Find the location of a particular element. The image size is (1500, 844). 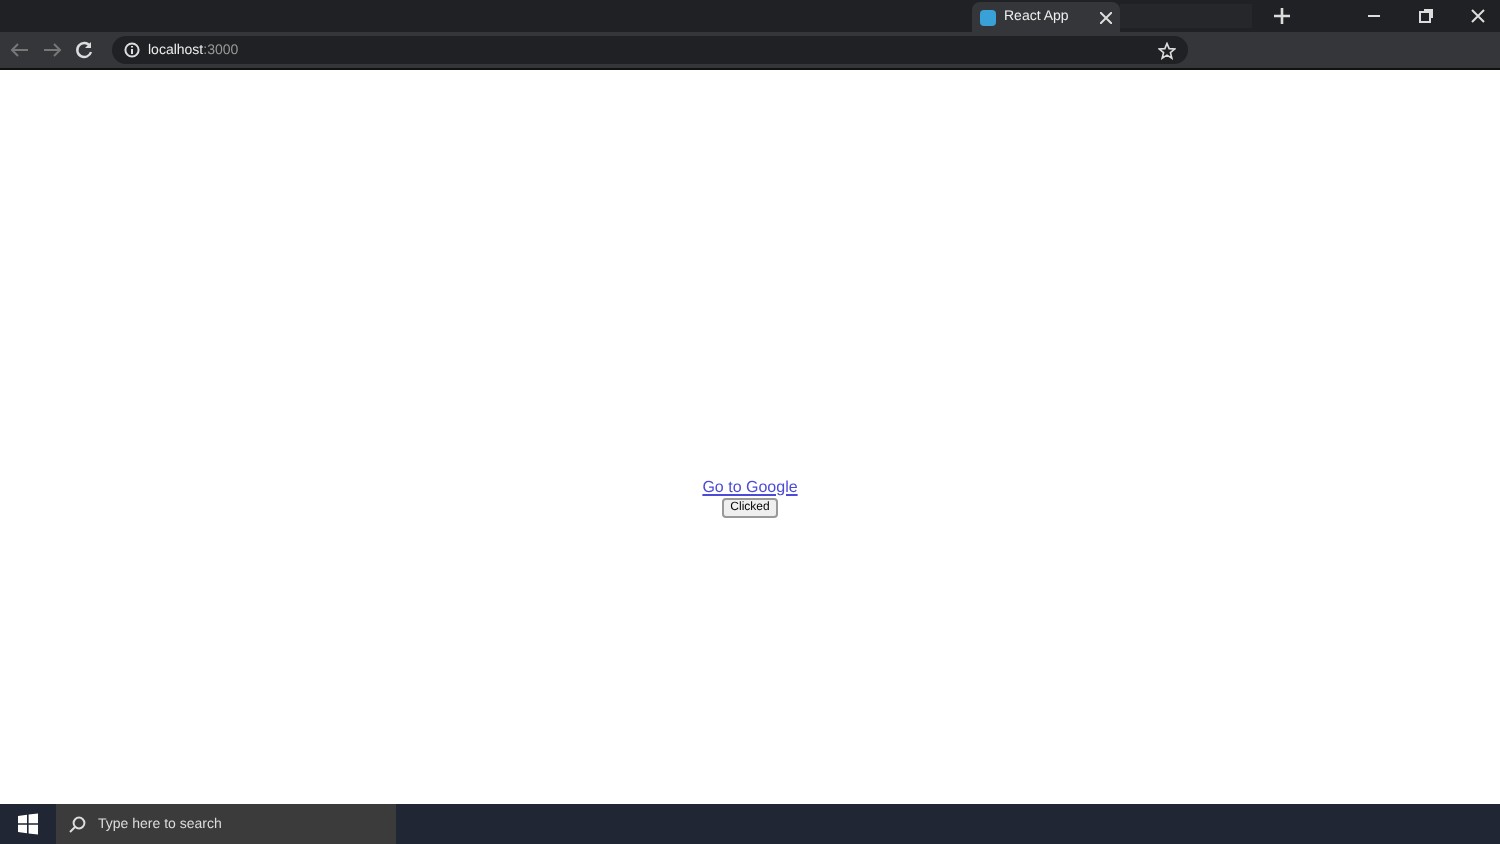

google-link: Go to Google is located at coordinates (750, 486).